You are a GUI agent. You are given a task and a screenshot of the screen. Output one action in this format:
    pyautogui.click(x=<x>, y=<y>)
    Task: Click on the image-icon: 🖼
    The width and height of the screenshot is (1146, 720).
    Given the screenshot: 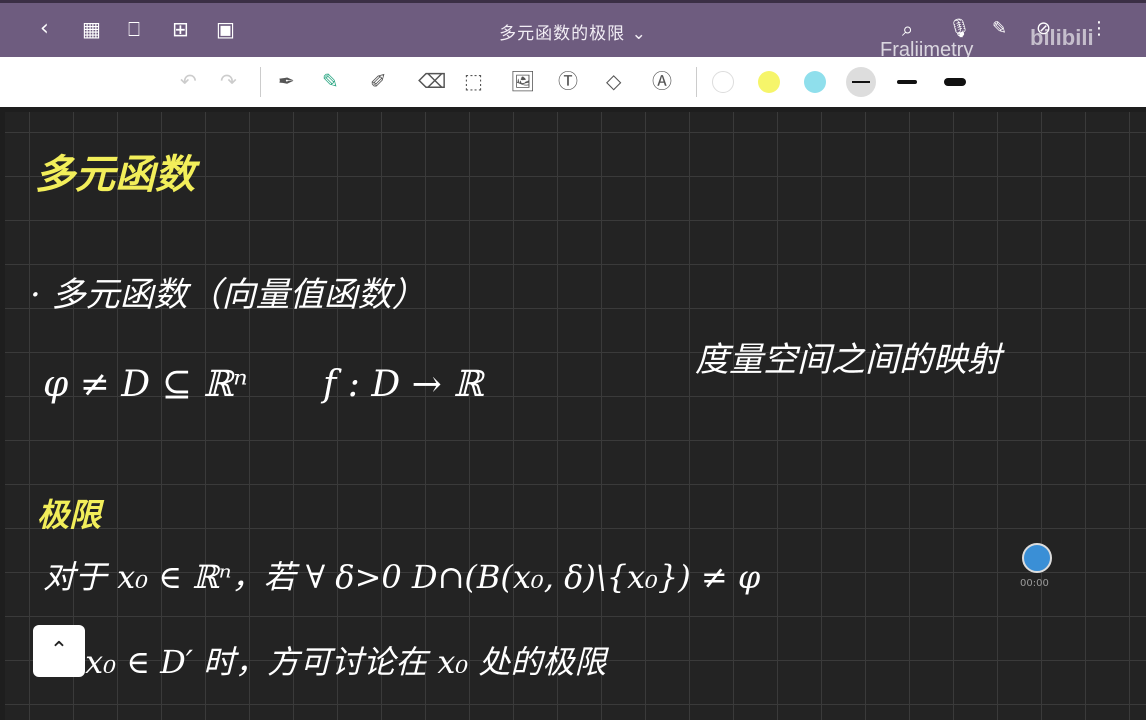 What is the action you would take?
    pyautogui.click(x=522, y=81)
    